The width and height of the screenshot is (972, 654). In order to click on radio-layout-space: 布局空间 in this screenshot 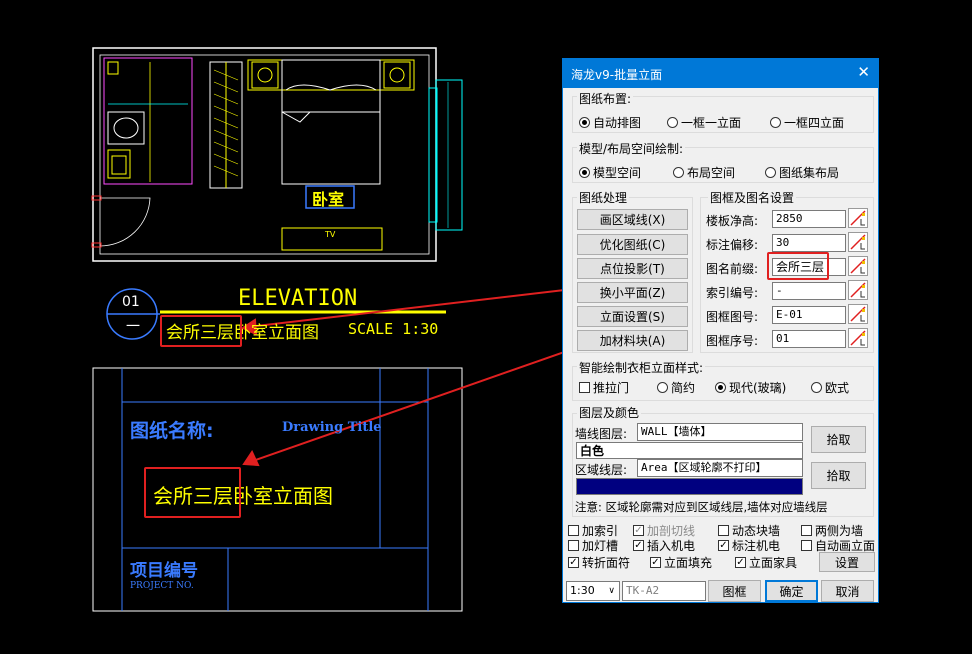, I will do `click(704, 172)`.